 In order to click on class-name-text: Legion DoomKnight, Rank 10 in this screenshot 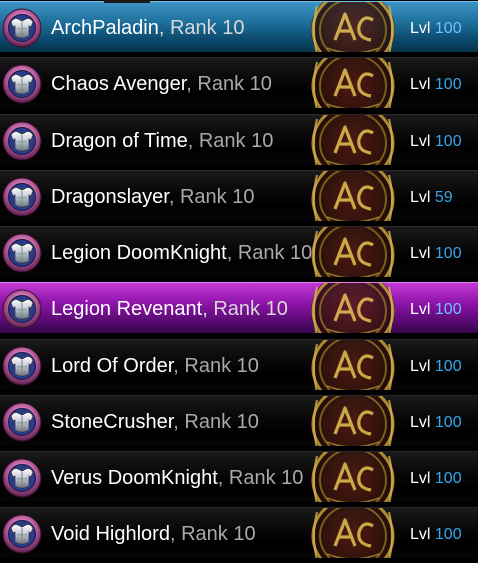, I will do `click(181, 253)`.